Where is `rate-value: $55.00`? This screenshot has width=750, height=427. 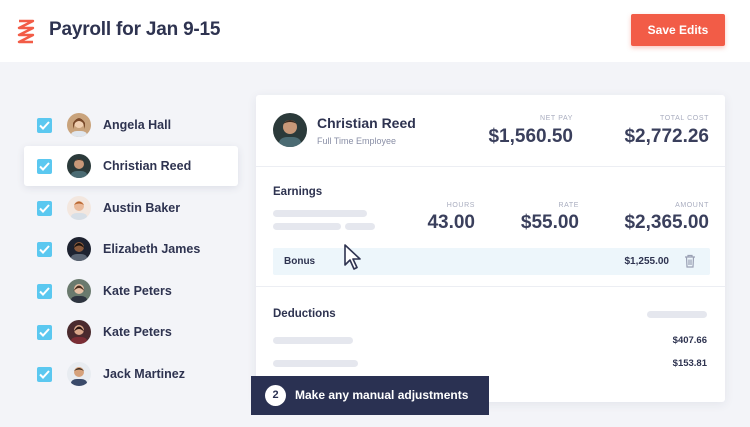 rate-value: $55.00 is located at coordinates (550, 223).